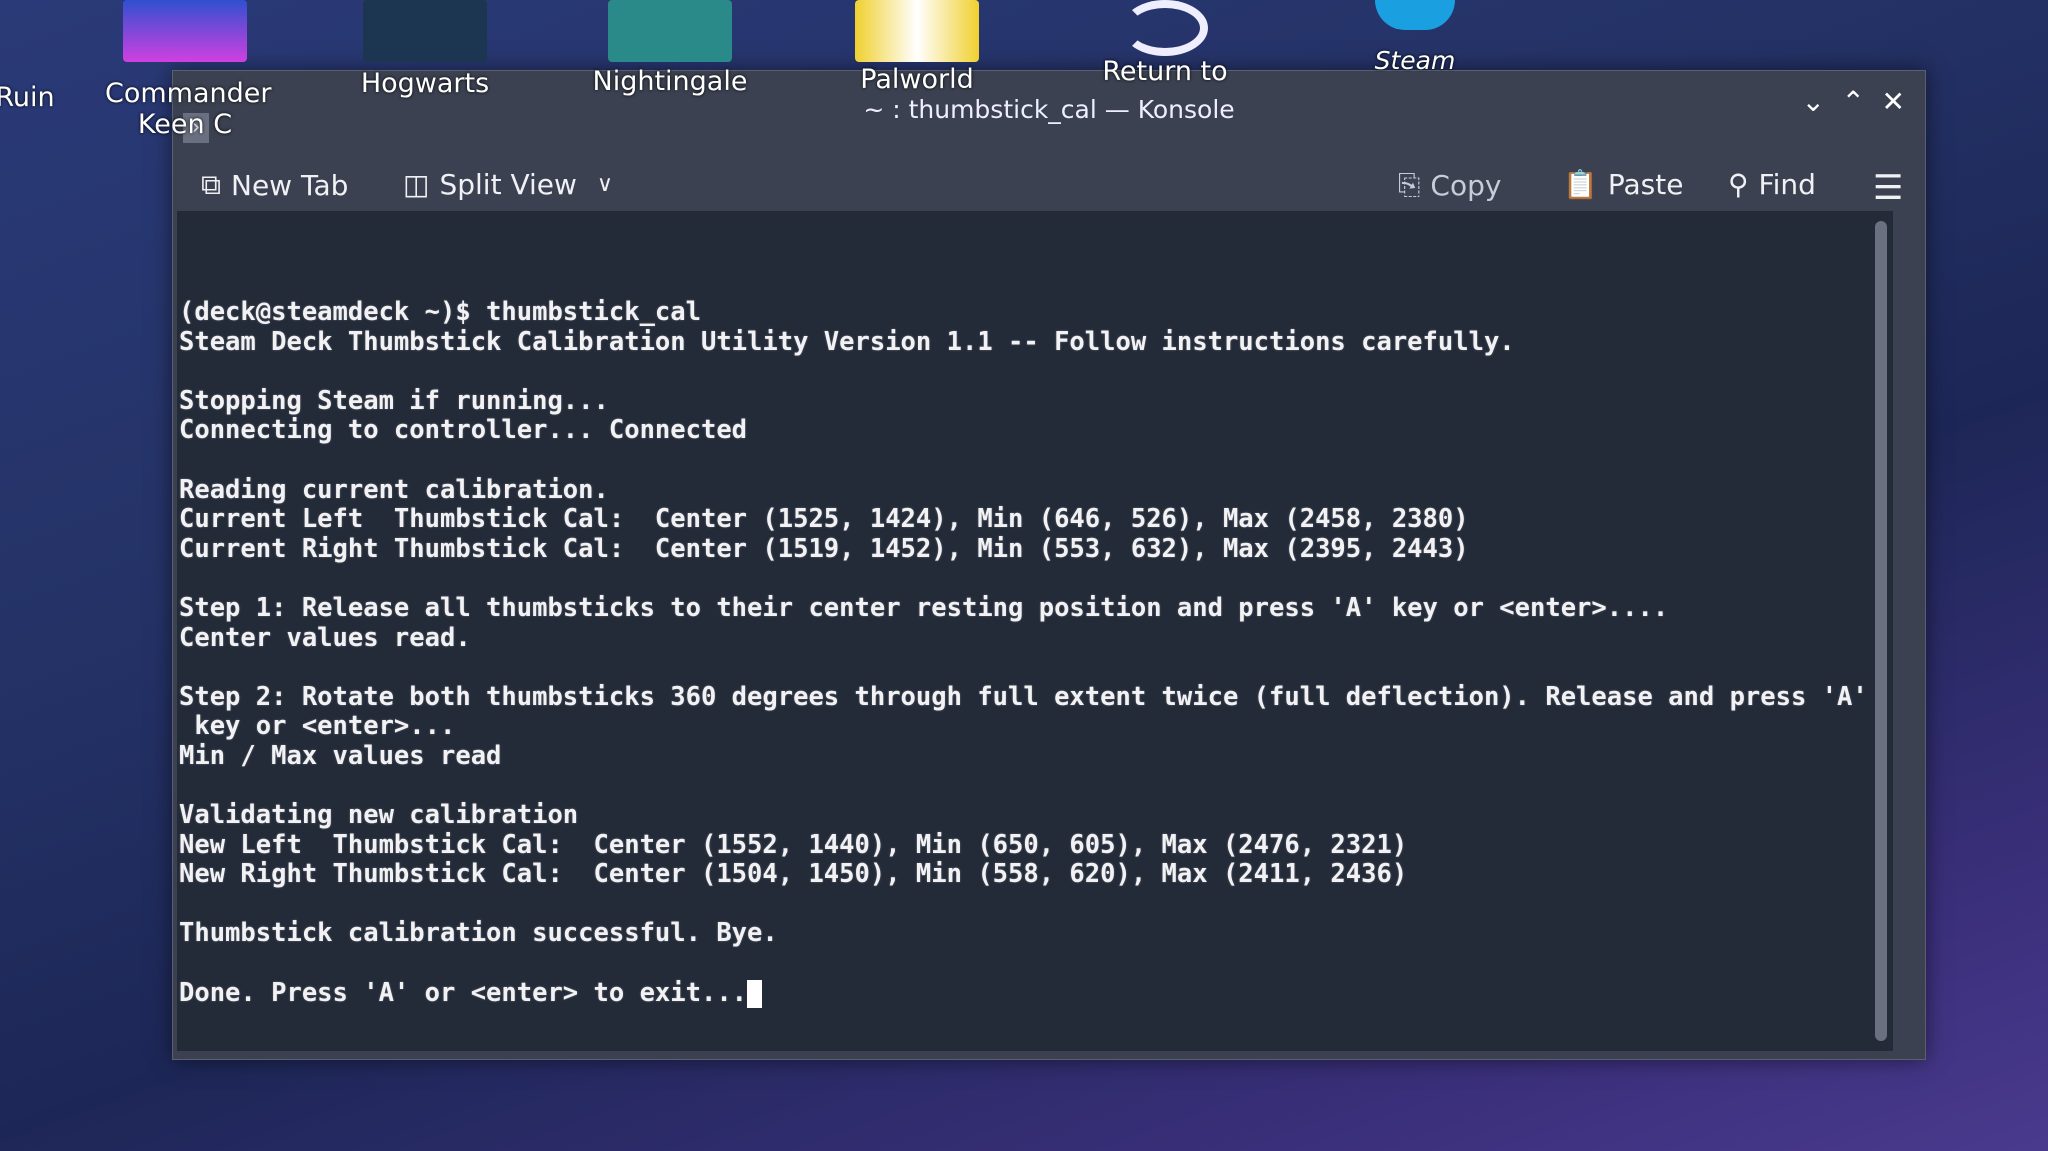 The height and width of the screenshot is (1151, 2048). What do you see at coordinates (340, 755) in the screenshot?
I see `terminal-line-text: Min / Max values read` at bounding box center [340, 755].